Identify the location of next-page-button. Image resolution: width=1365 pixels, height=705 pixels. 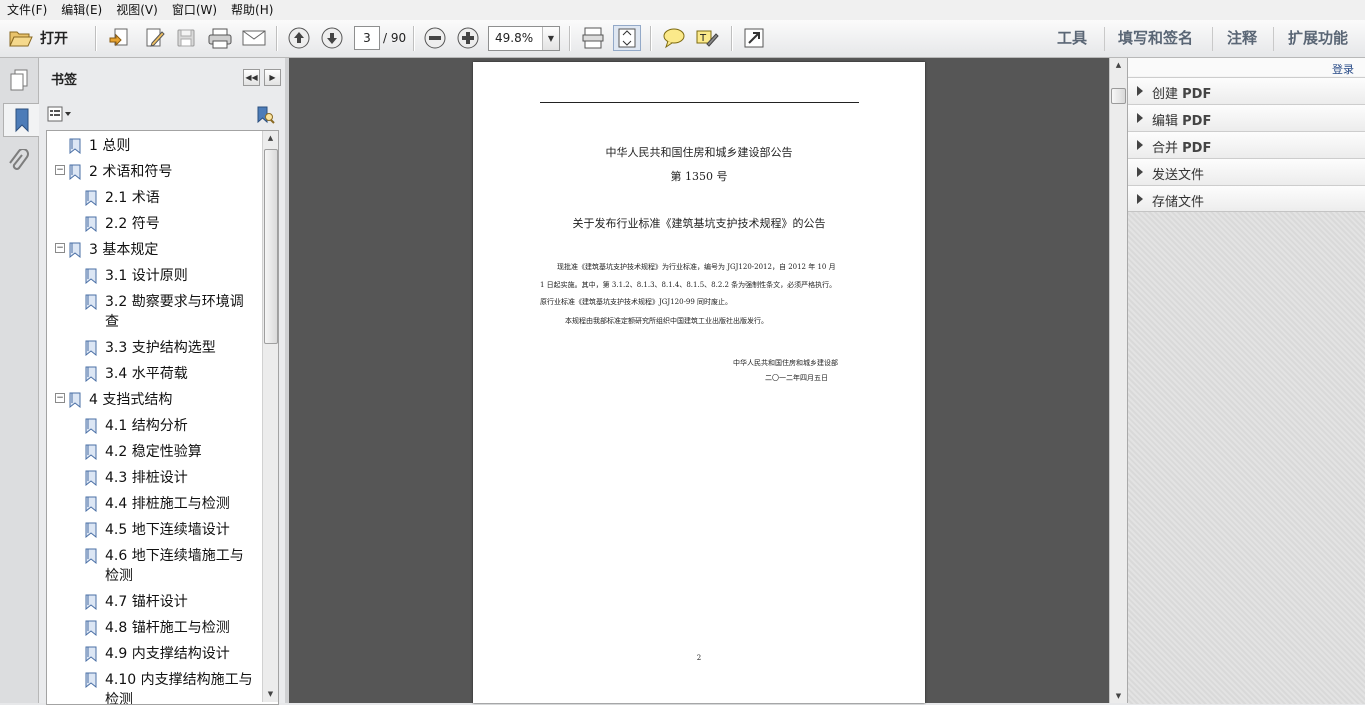
(332, 38).